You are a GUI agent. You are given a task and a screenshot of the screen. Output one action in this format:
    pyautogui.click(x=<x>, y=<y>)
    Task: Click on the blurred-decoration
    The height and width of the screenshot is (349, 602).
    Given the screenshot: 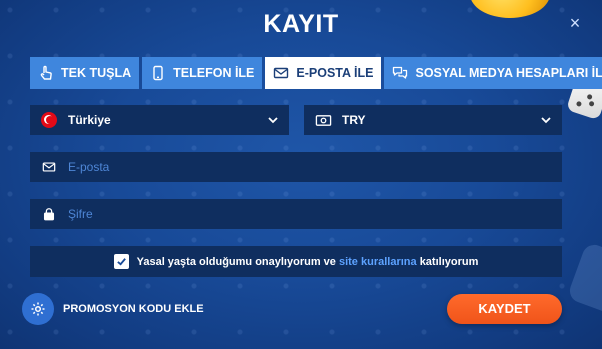 What is the action you would take?
    pyautogui.click(x=584, y=280)
    